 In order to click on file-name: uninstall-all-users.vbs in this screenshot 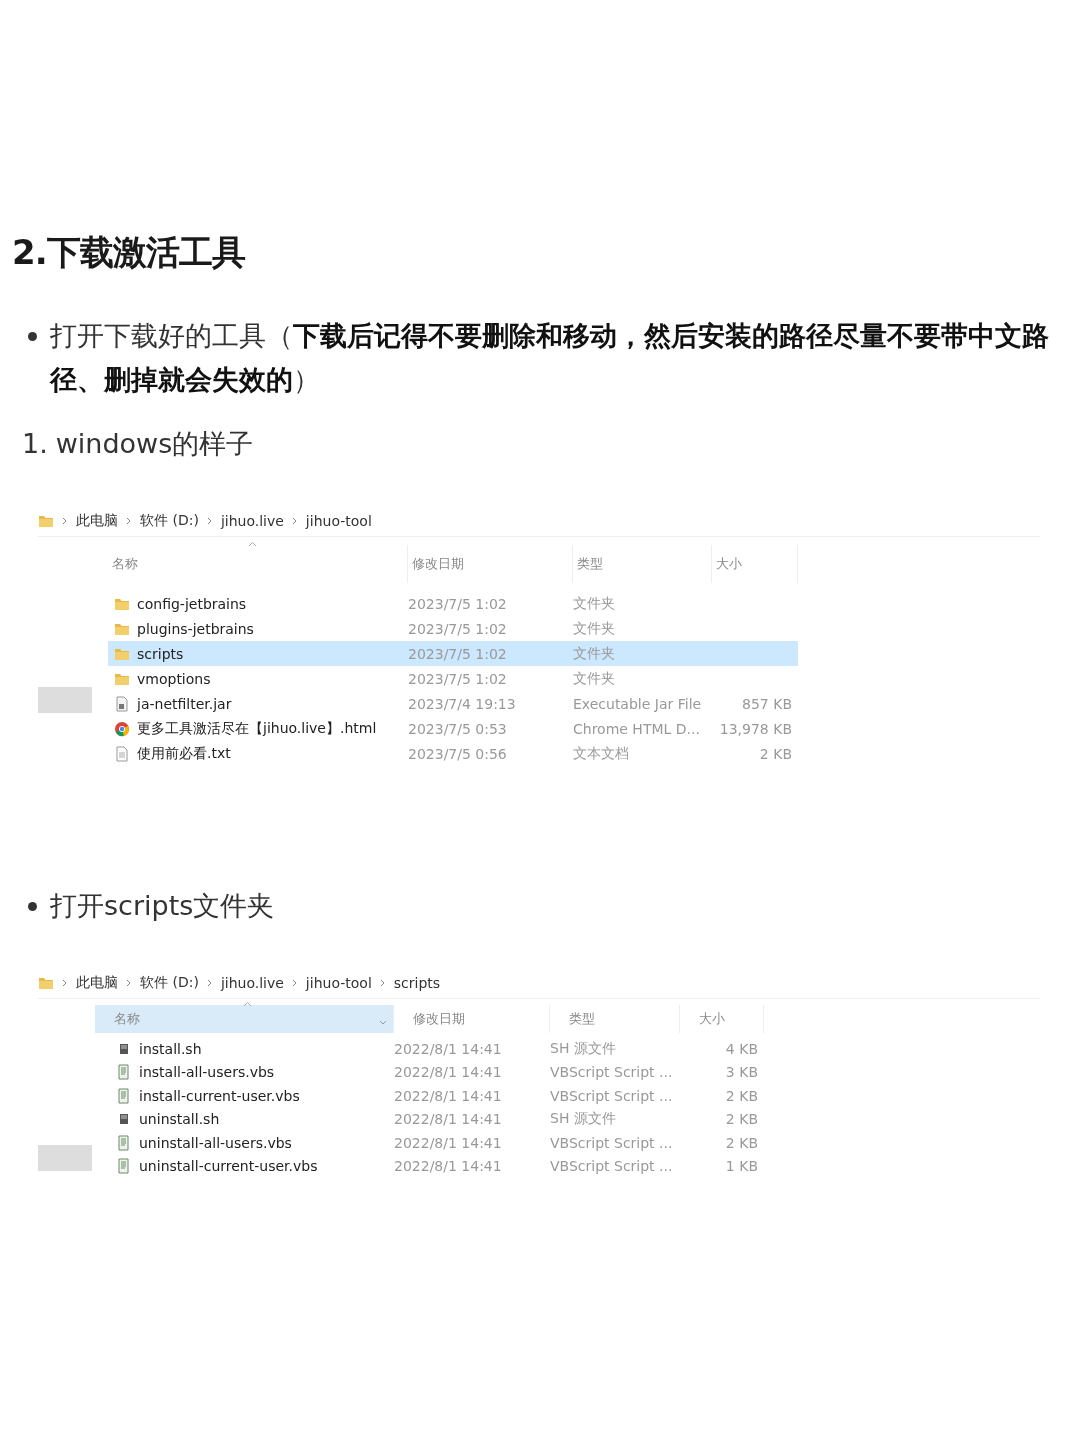, I will do `click(215, 1142)`.